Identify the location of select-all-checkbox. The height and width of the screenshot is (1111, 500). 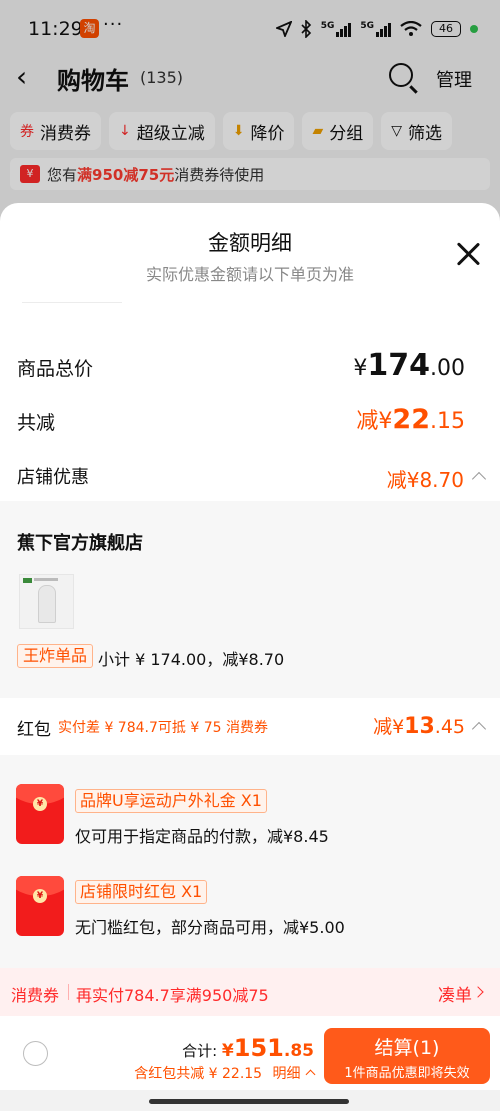
(35, 1053).